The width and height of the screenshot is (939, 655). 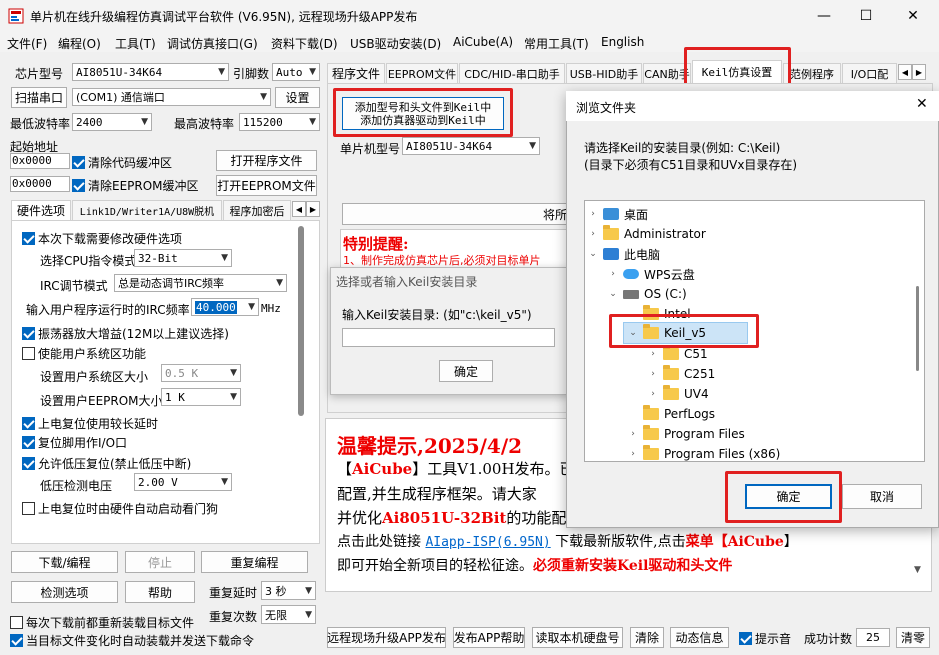 What do you see at coordinates (147, 210) in the screenshot?
I see `tab-offline-writer: Link1D/Writer1A/U8W脱机` at bounding box center [147, 210].